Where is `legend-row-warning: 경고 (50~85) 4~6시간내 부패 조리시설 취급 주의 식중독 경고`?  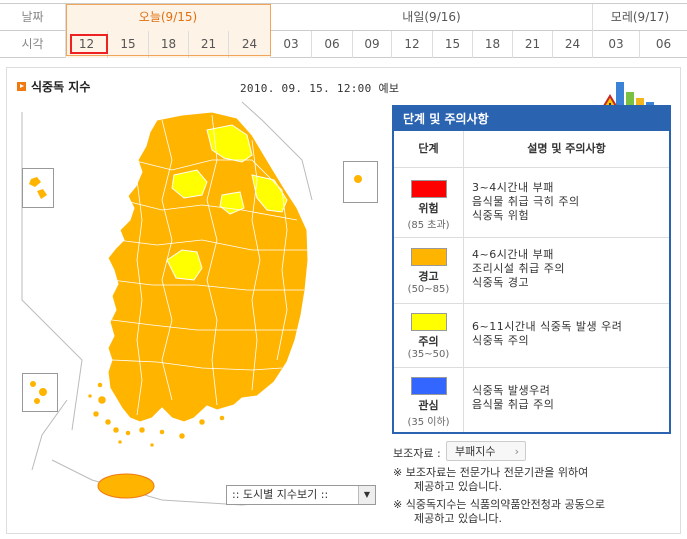
legend-row-warning: 경고 (50~85) 4~6시간내 부패 조리시설 취급 주의 식중독 경고 is located at coordinates (531, 270).